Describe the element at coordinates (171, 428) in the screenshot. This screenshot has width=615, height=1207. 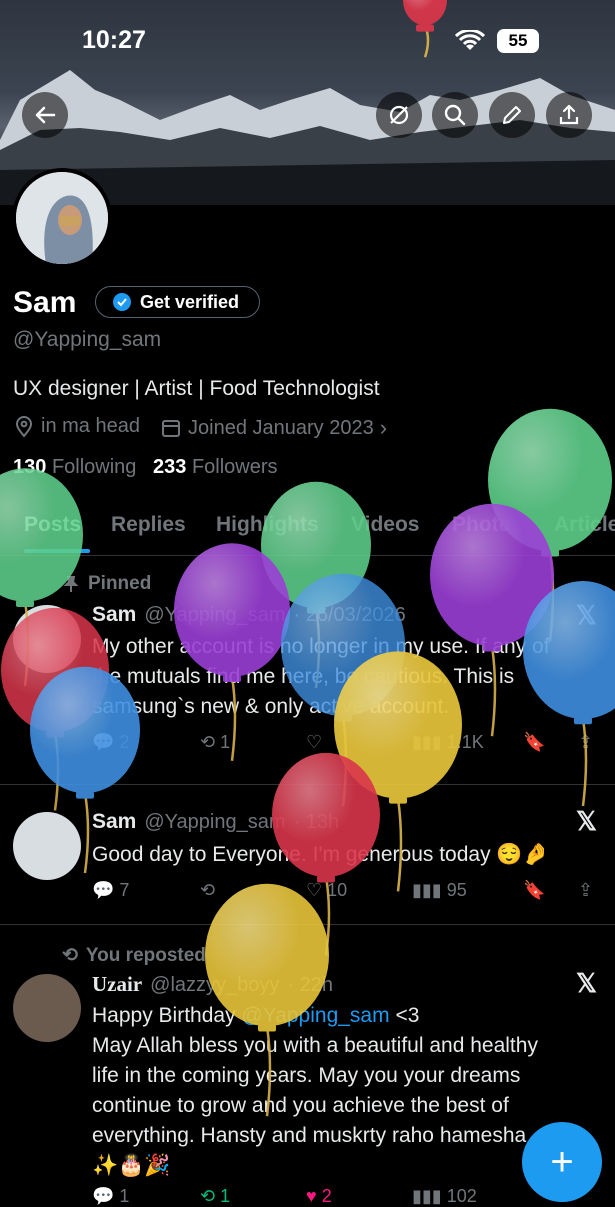
I see `calendar-icon` at that location.